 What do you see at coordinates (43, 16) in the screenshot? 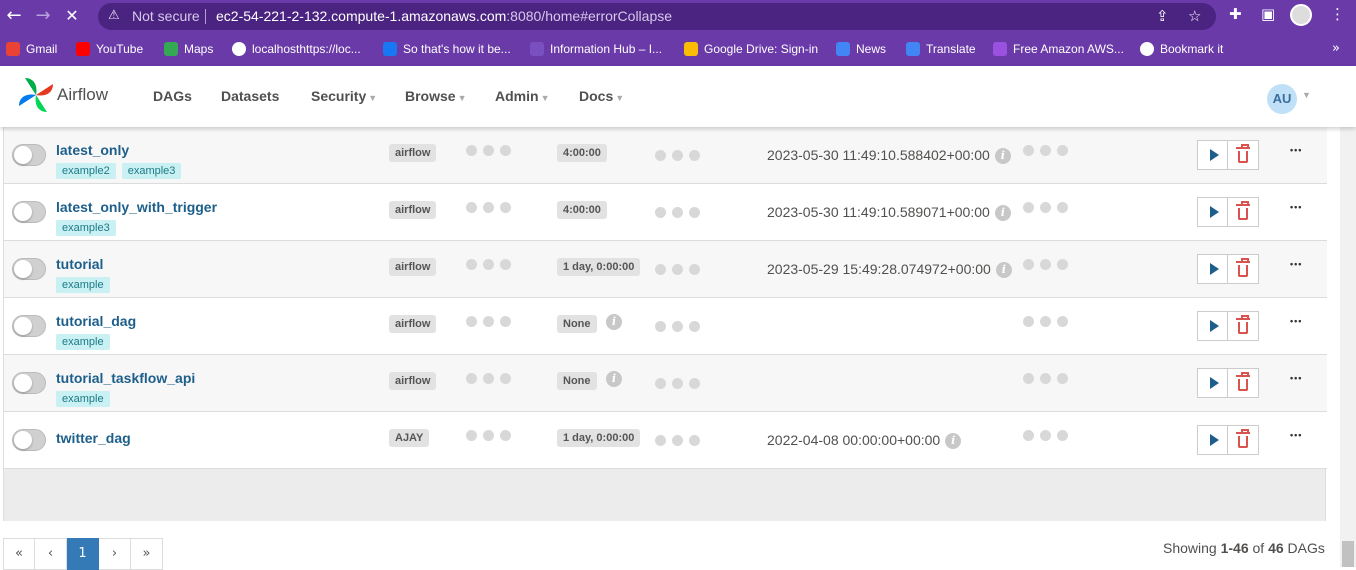
I see `forward-arrow-icon: →` at bounding box center [43, 16].